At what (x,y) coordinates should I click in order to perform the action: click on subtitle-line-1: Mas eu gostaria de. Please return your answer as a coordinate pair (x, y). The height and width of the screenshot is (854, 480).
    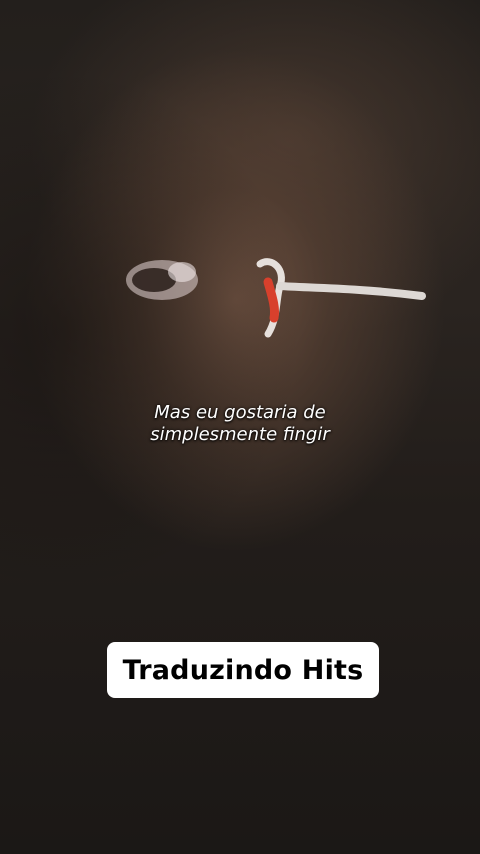
    Looking at the image, I should click on (240, 412).